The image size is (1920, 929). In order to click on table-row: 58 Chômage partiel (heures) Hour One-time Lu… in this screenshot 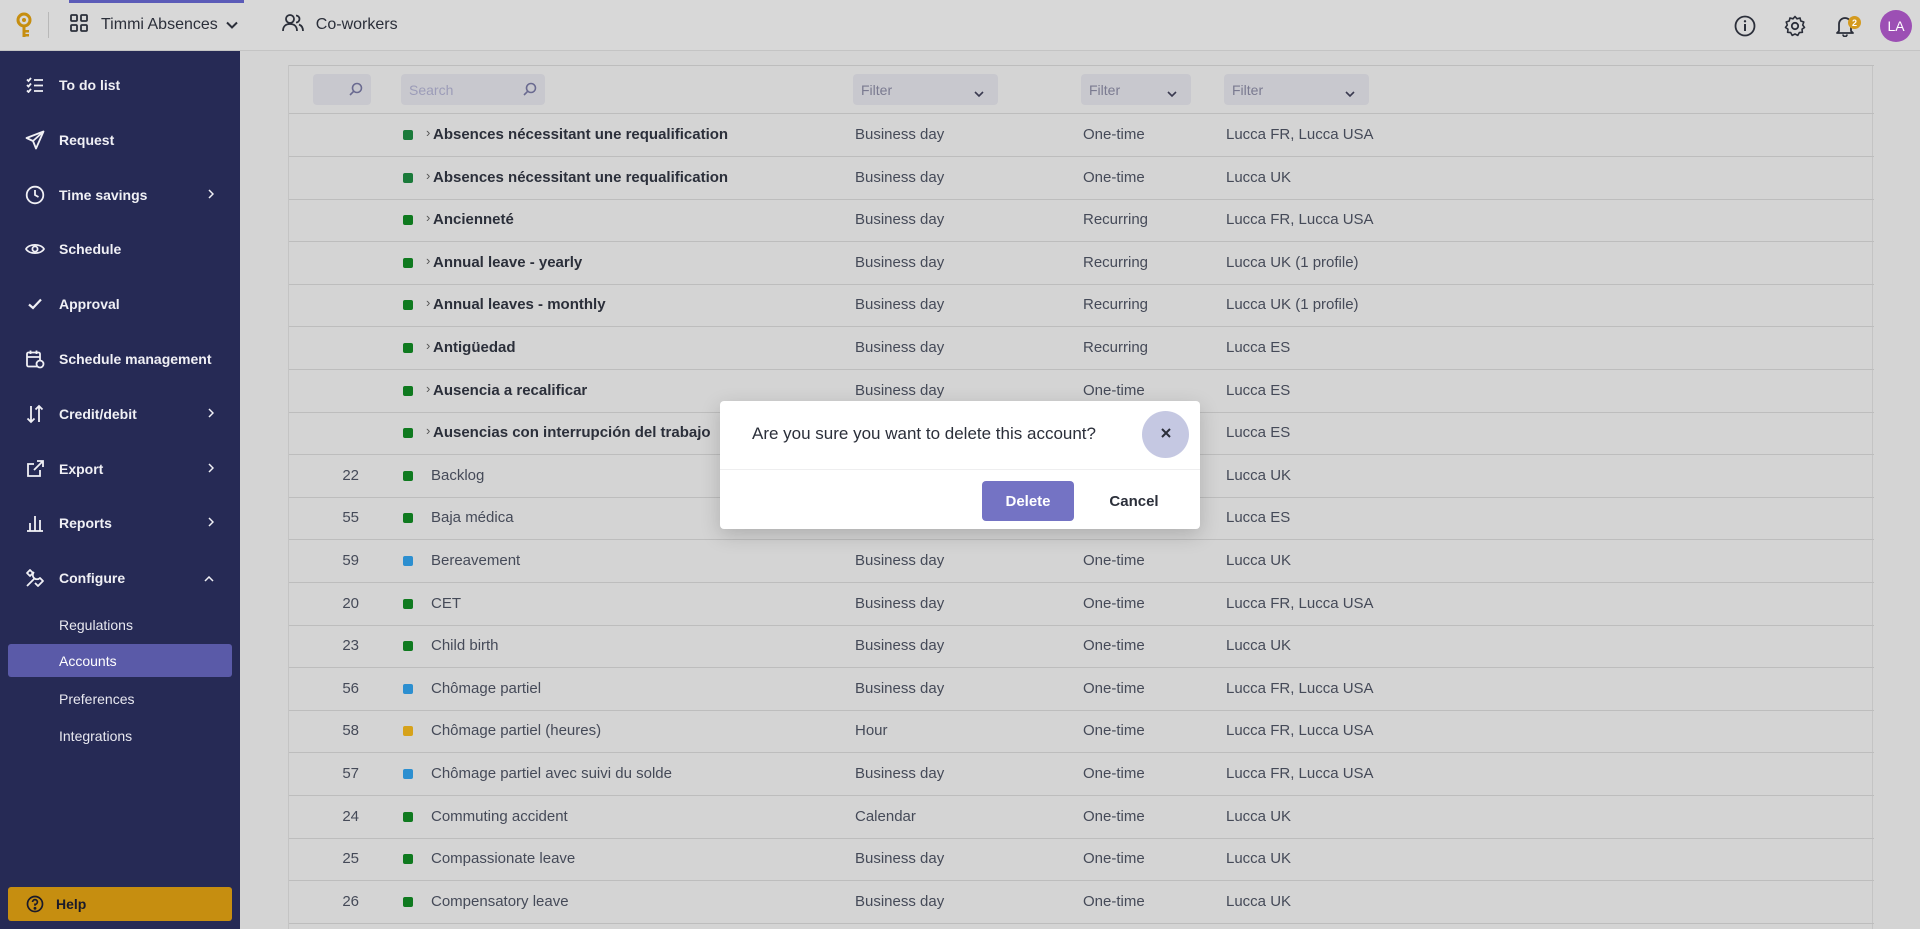, I will do `click(1081, 732)`.